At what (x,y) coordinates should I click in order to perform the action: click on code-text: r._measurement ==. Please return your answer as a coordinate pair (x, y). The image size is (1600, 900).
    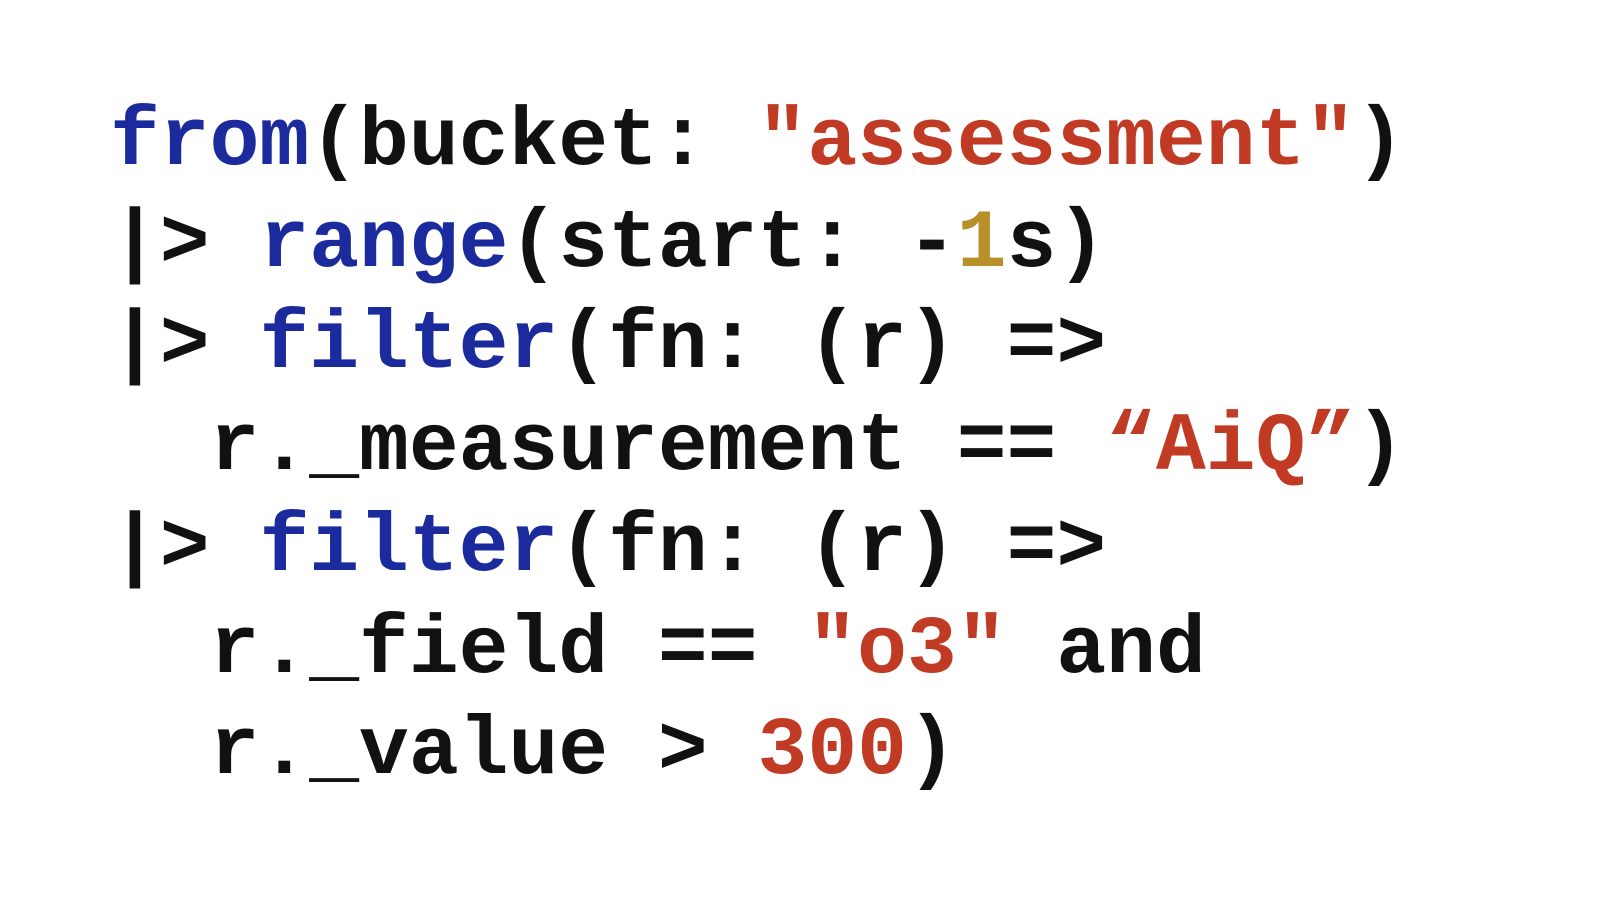
    Looking at the image, I should click on (608, 446).